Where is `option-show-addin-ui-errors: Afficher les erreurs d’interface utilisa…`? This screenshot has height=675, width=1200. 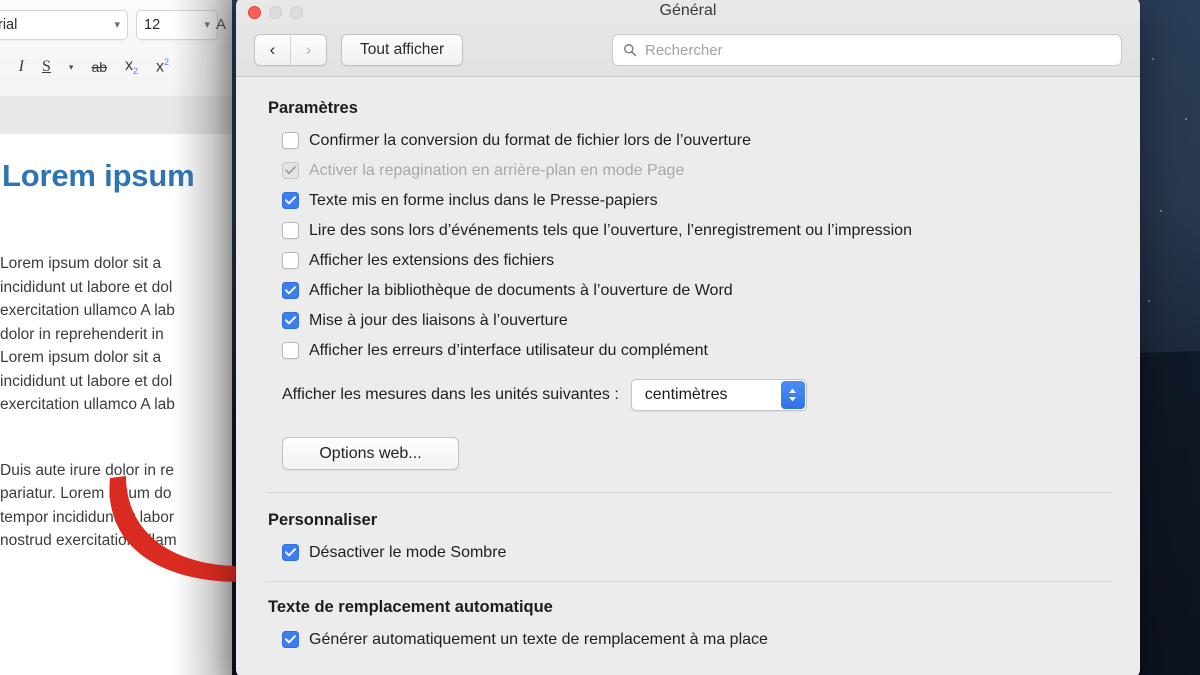
option-show-addin-ui-errors: Afficher les erreurs d’interface utilisa… is located at coordinates (697, 350).